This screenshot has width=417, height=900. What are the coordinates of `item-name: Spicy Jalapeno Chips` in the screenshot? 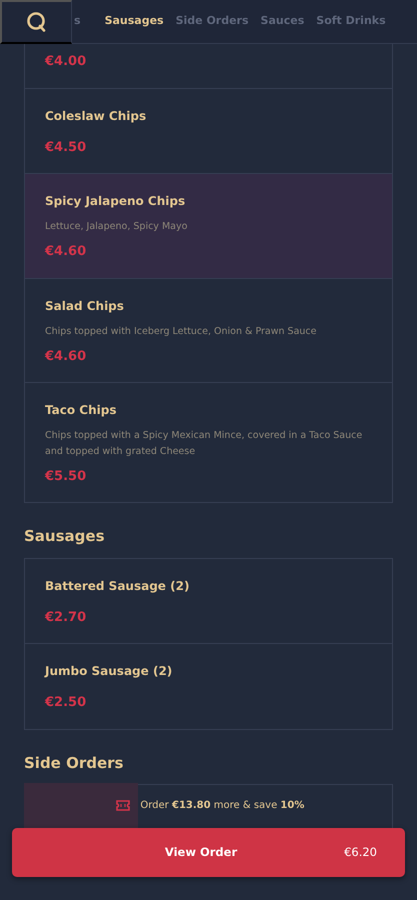 It's located at (115, 201).